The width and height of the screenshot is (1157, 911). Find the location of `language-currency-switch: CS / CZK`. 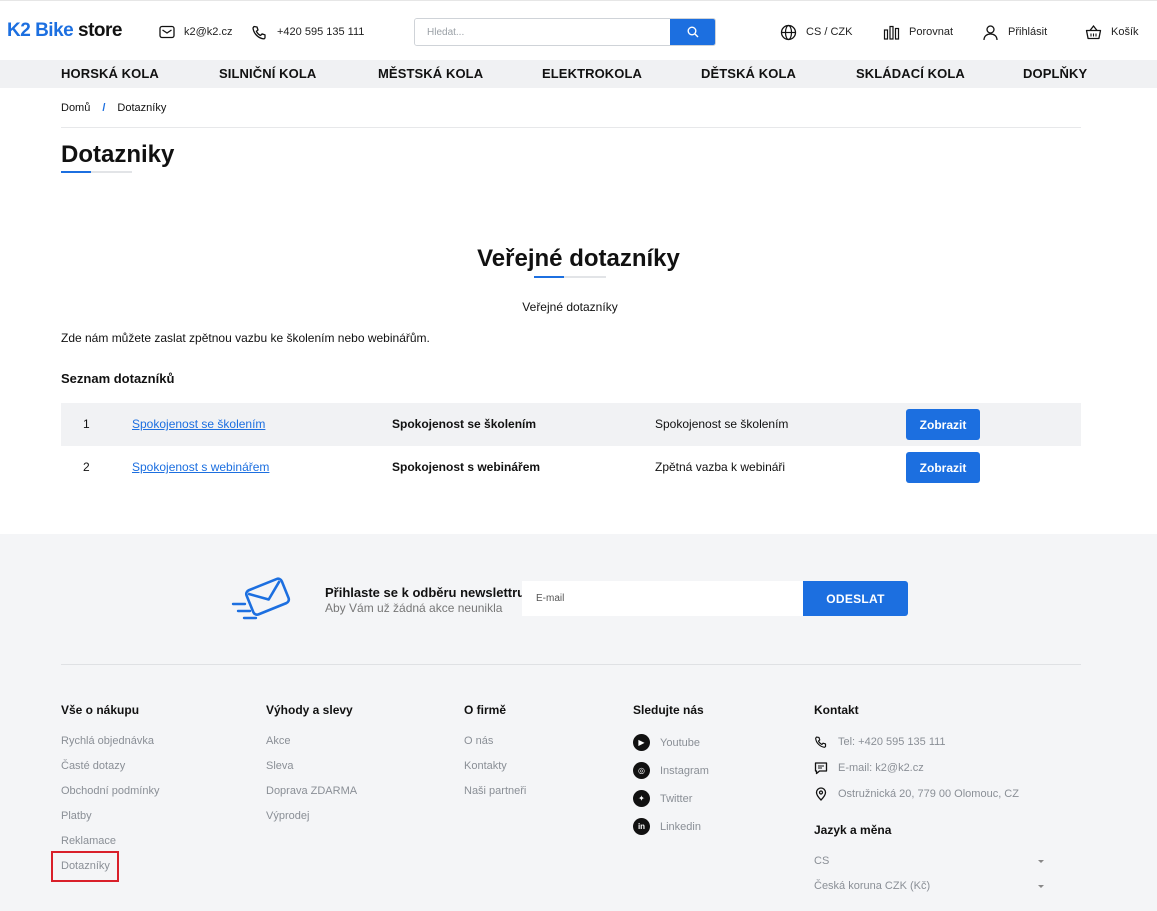

language-currency-switch: CS / CZK is located at coordinates (816, 32).